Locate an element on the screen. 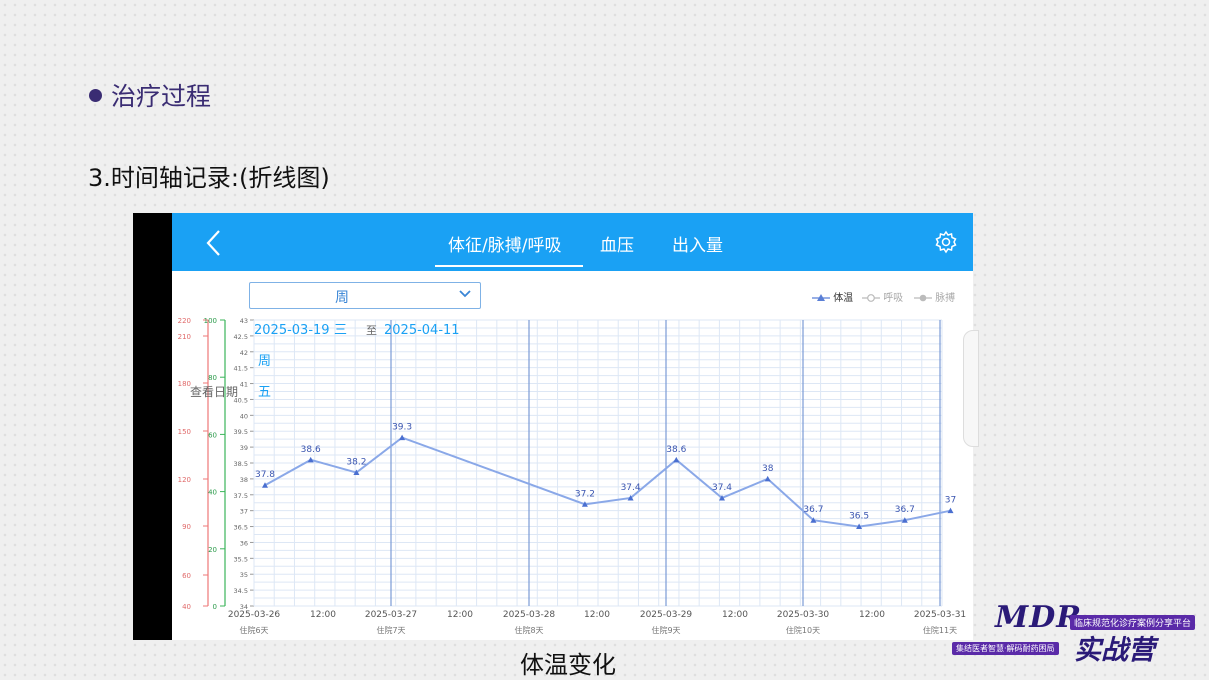 The width and height of the screenshot is (1209, 680). temp-tick-label: 35.5 is located at coordinates (241, 559).